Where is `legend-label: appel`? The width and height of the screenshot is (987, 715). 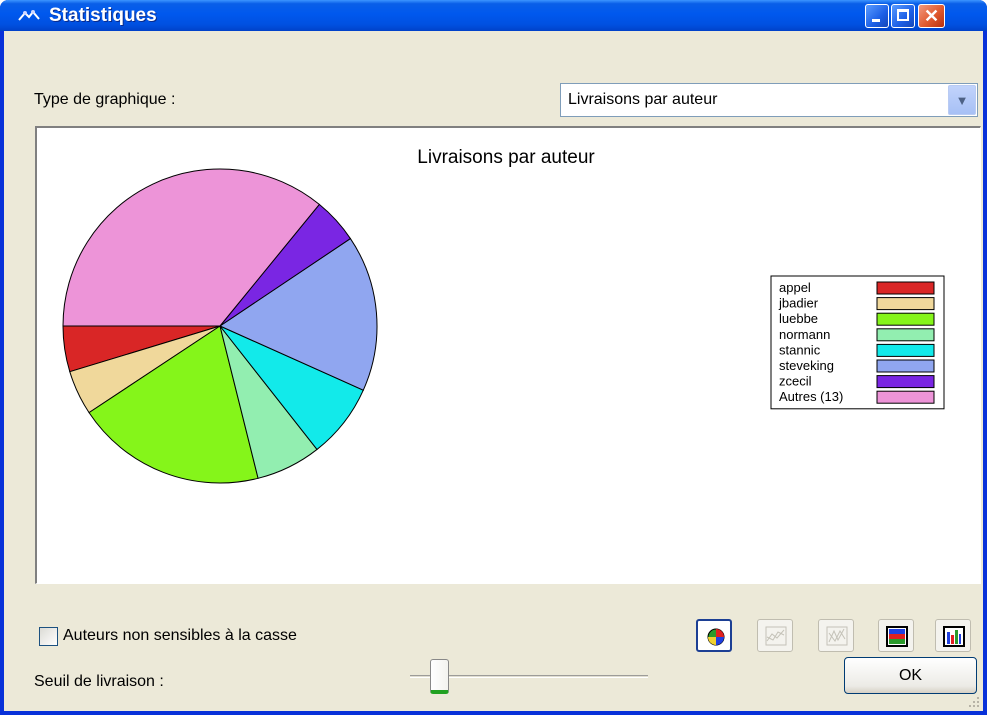
legend-label: appel is located at coordinates (795, 287).